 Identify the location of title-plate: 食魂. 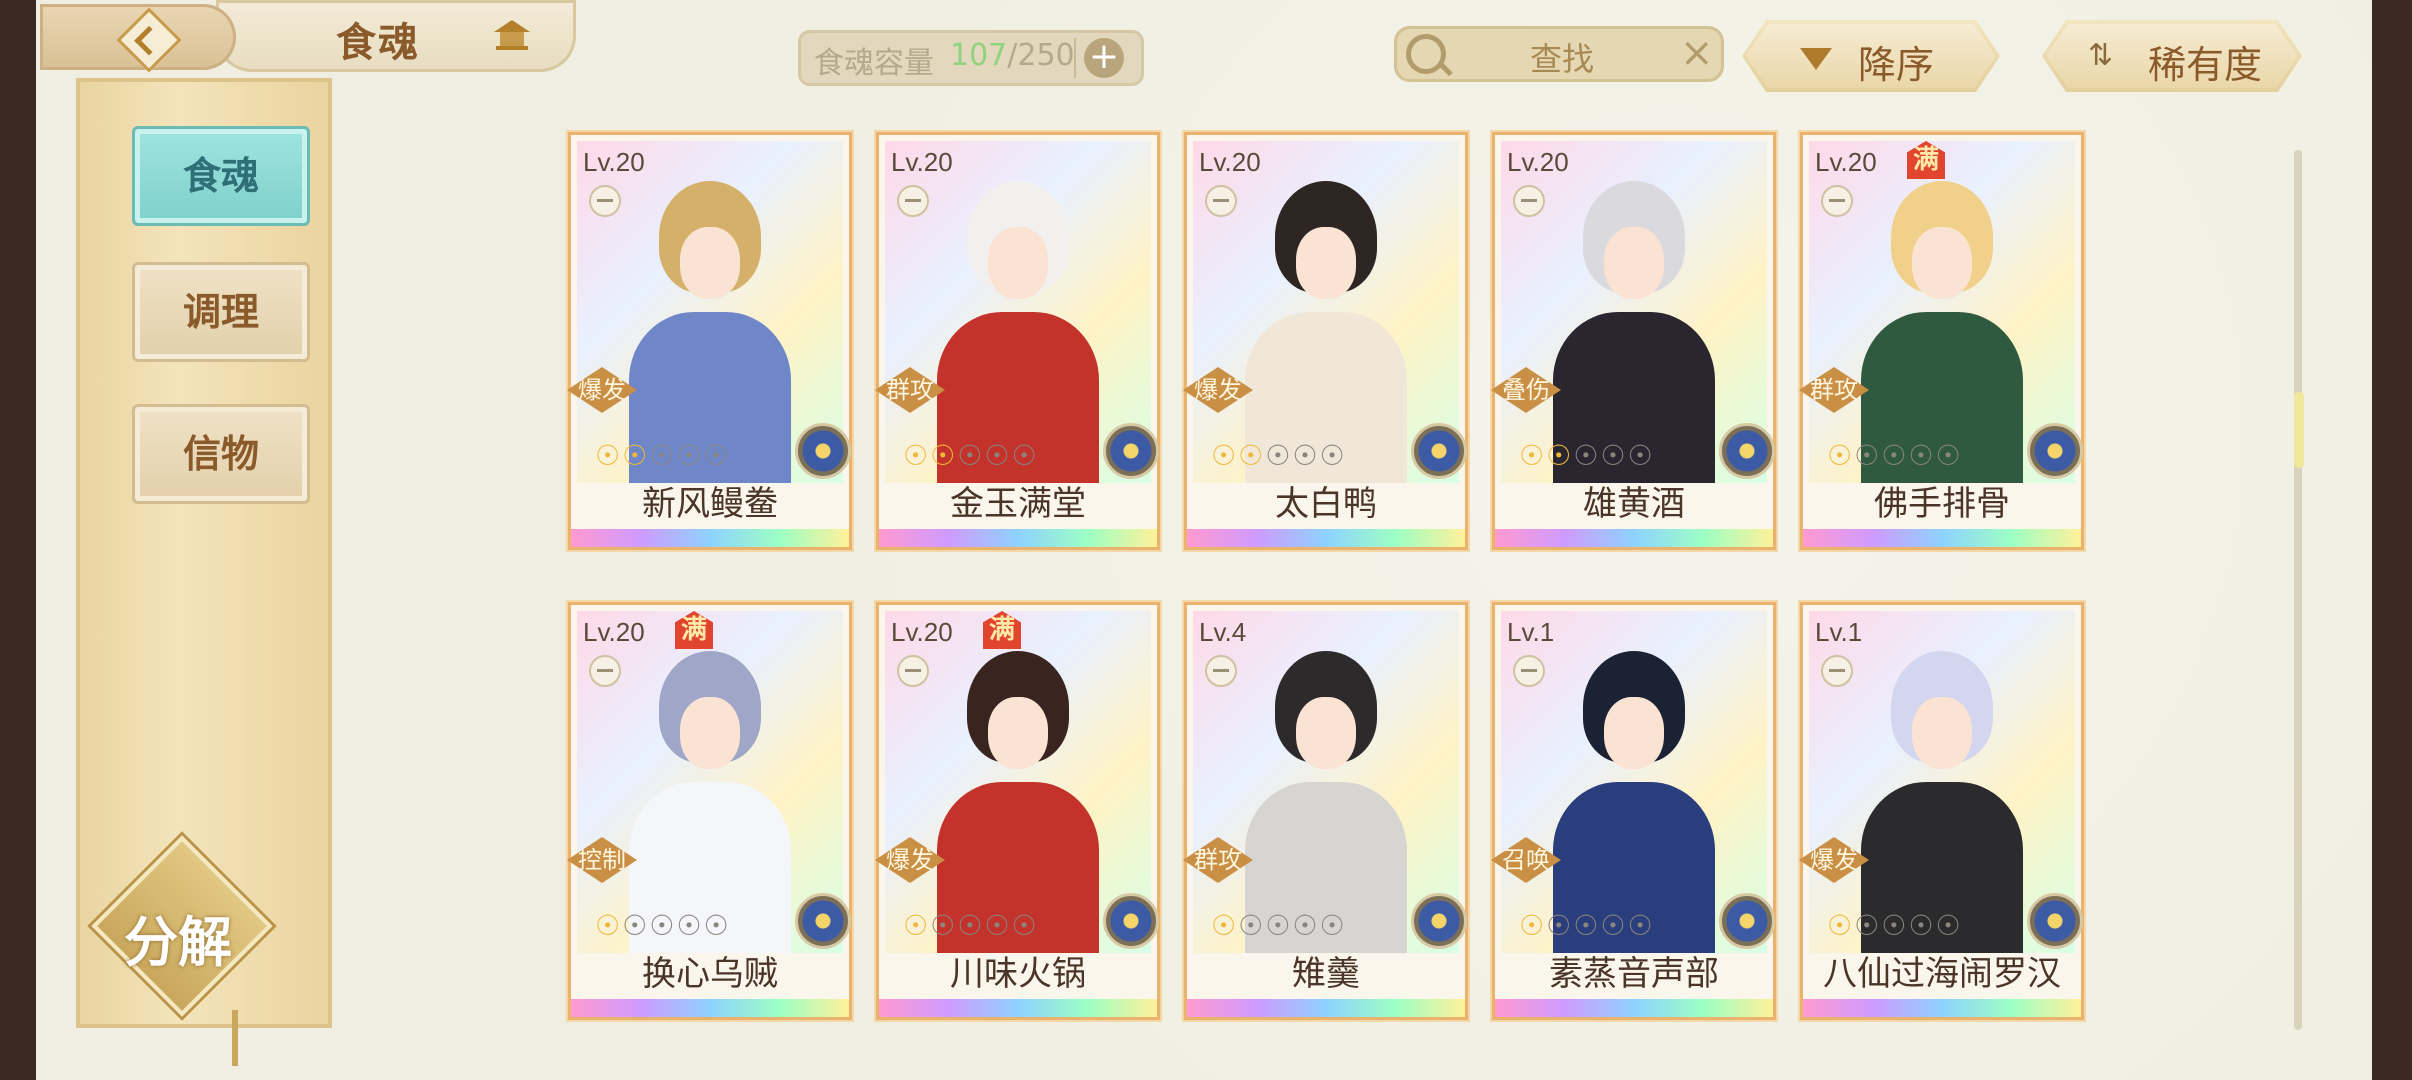
(396, 36).